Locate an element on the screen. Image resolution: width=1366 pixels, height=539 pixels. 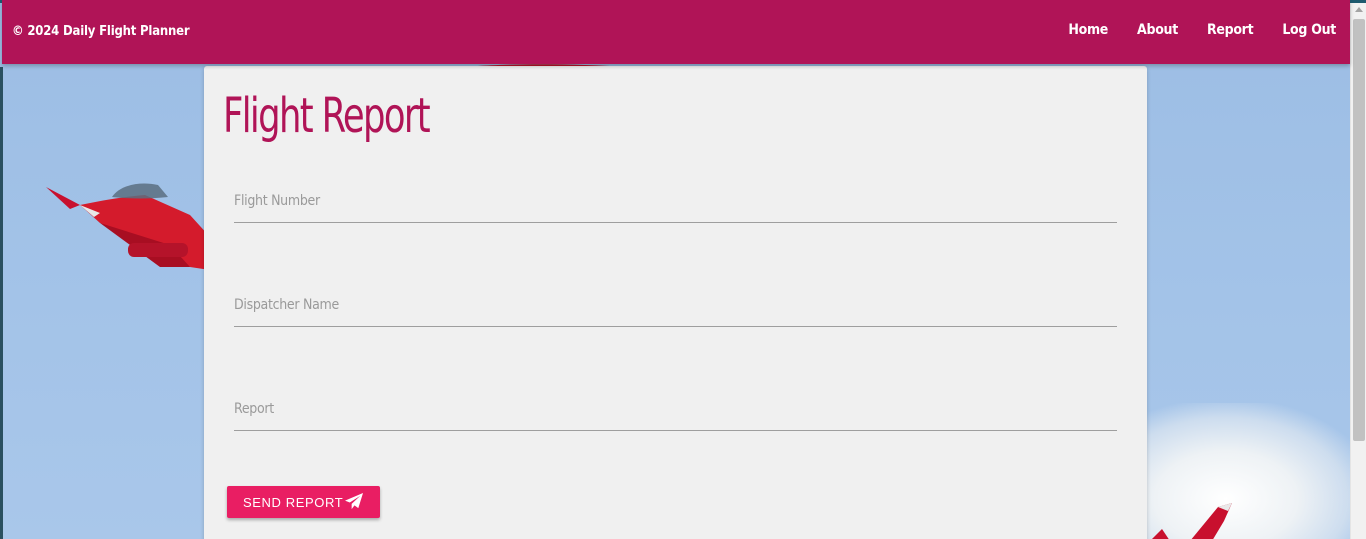
background-red-jet-image is located at coordinates (128, 226).